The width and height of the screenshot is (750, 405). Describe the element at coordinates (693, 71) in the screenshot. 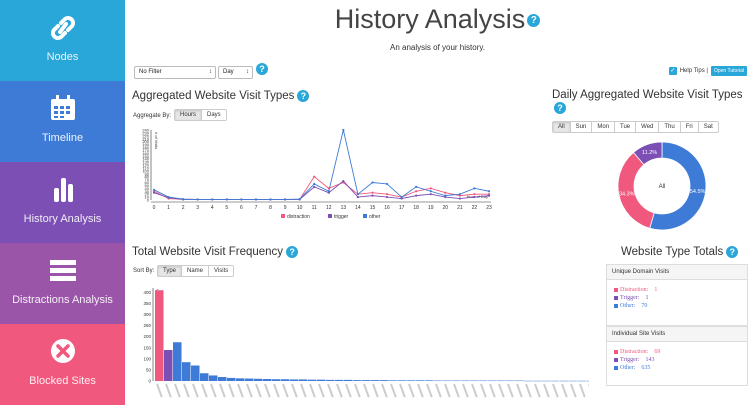

I see `help-tips-label: Help Tips |` at that location.